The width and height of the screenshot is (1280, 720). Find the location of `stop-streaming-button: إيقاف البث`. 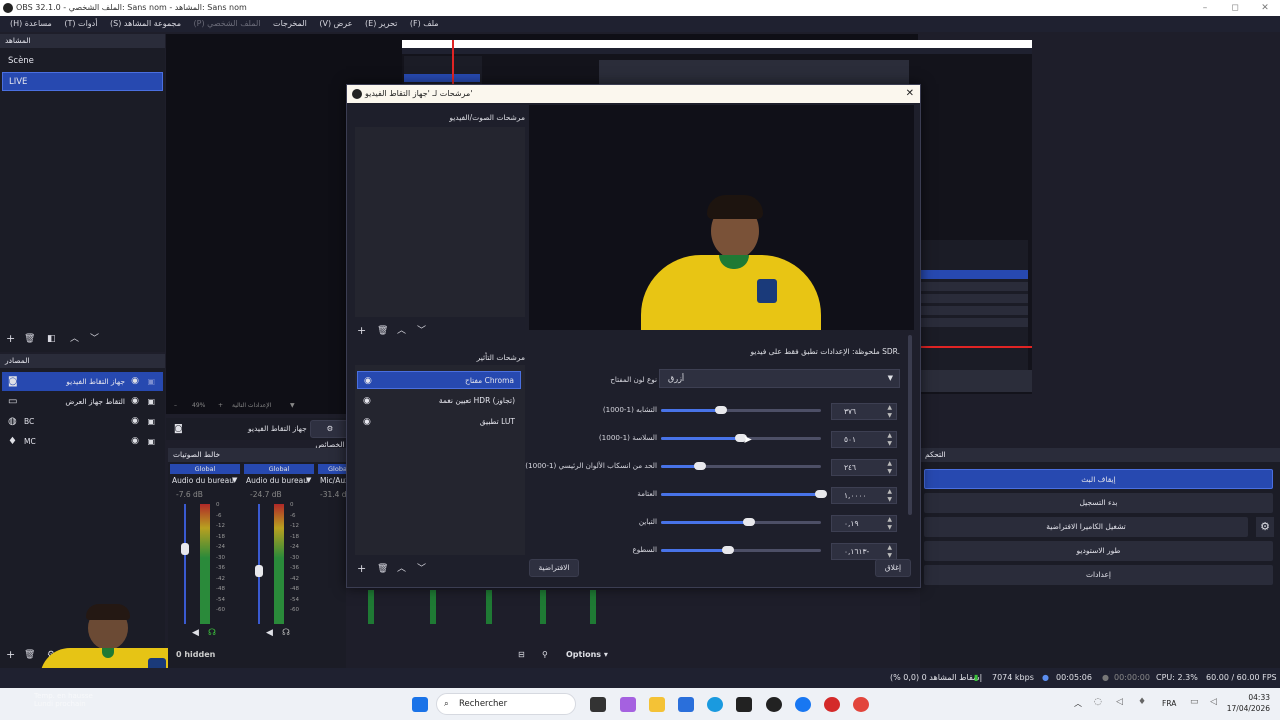

stop-streaming-button: إيقاف البث is located at coordinates (1098, 479).